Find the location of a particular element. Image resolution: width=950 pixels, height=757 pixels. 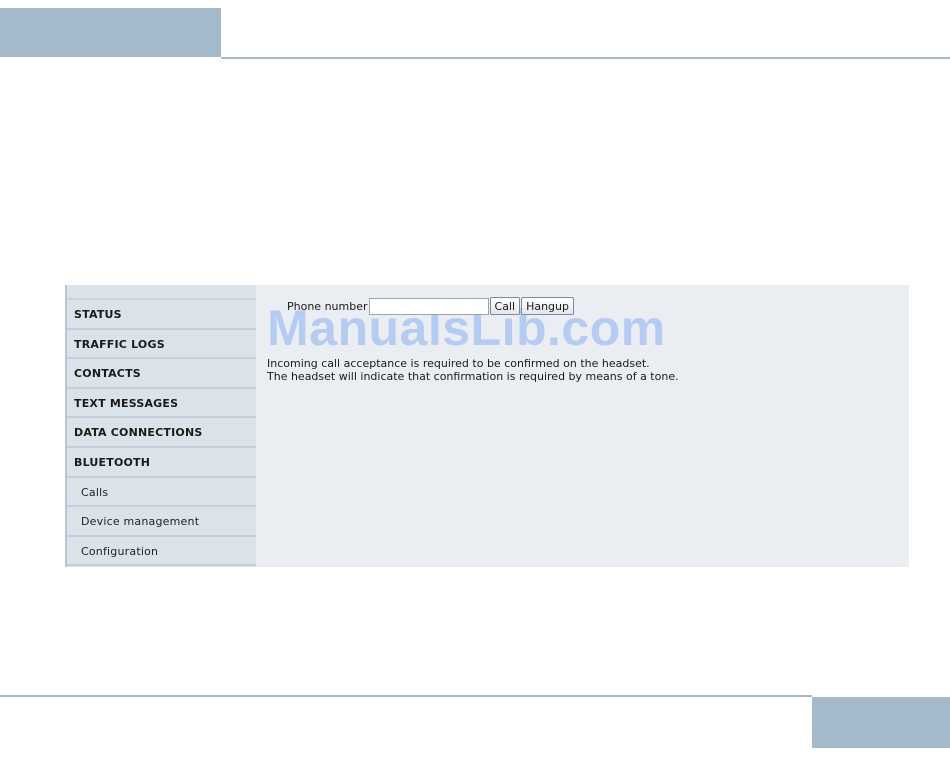

sidebar-item-contacts: CONTACTS is located at coordinates (161, 374).